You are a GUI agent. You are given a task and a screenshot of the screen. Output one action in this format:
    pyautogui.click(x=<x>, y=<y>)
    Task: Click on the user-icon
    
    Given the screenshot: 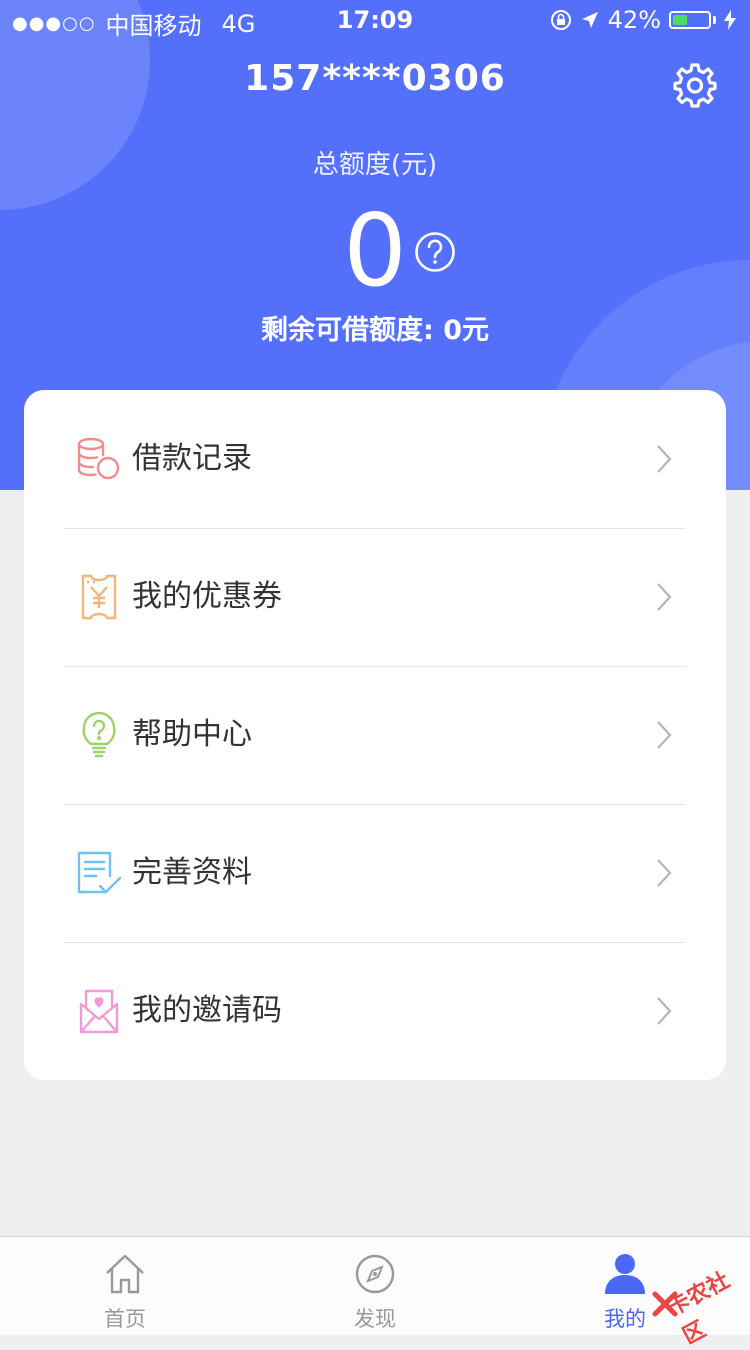 What is the action you would take?
    pyautogui.click(x=625, y=1274)
    